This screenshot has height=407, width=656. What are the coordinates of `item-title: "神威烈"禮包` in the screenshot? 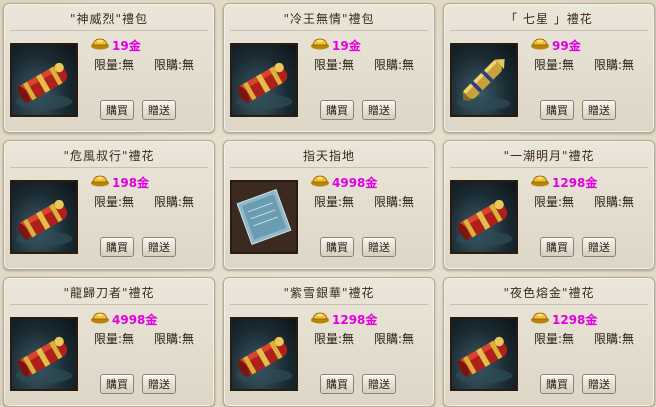 It's located at (109, 19).